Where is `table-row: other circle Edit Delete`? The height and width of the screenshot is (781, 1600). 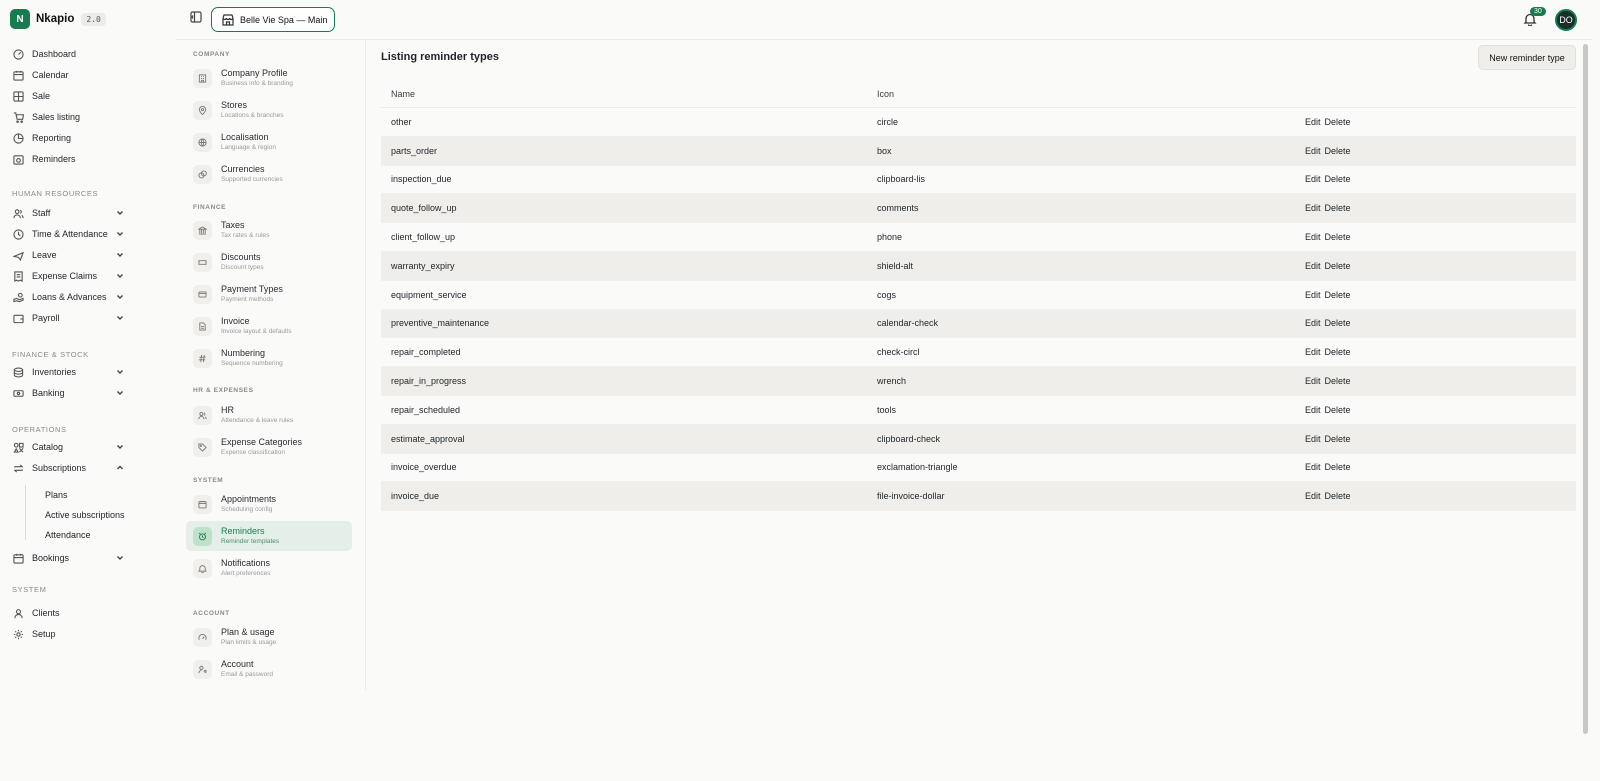 table-row: other circle Edit Delete is located at coordinates (978, 122).